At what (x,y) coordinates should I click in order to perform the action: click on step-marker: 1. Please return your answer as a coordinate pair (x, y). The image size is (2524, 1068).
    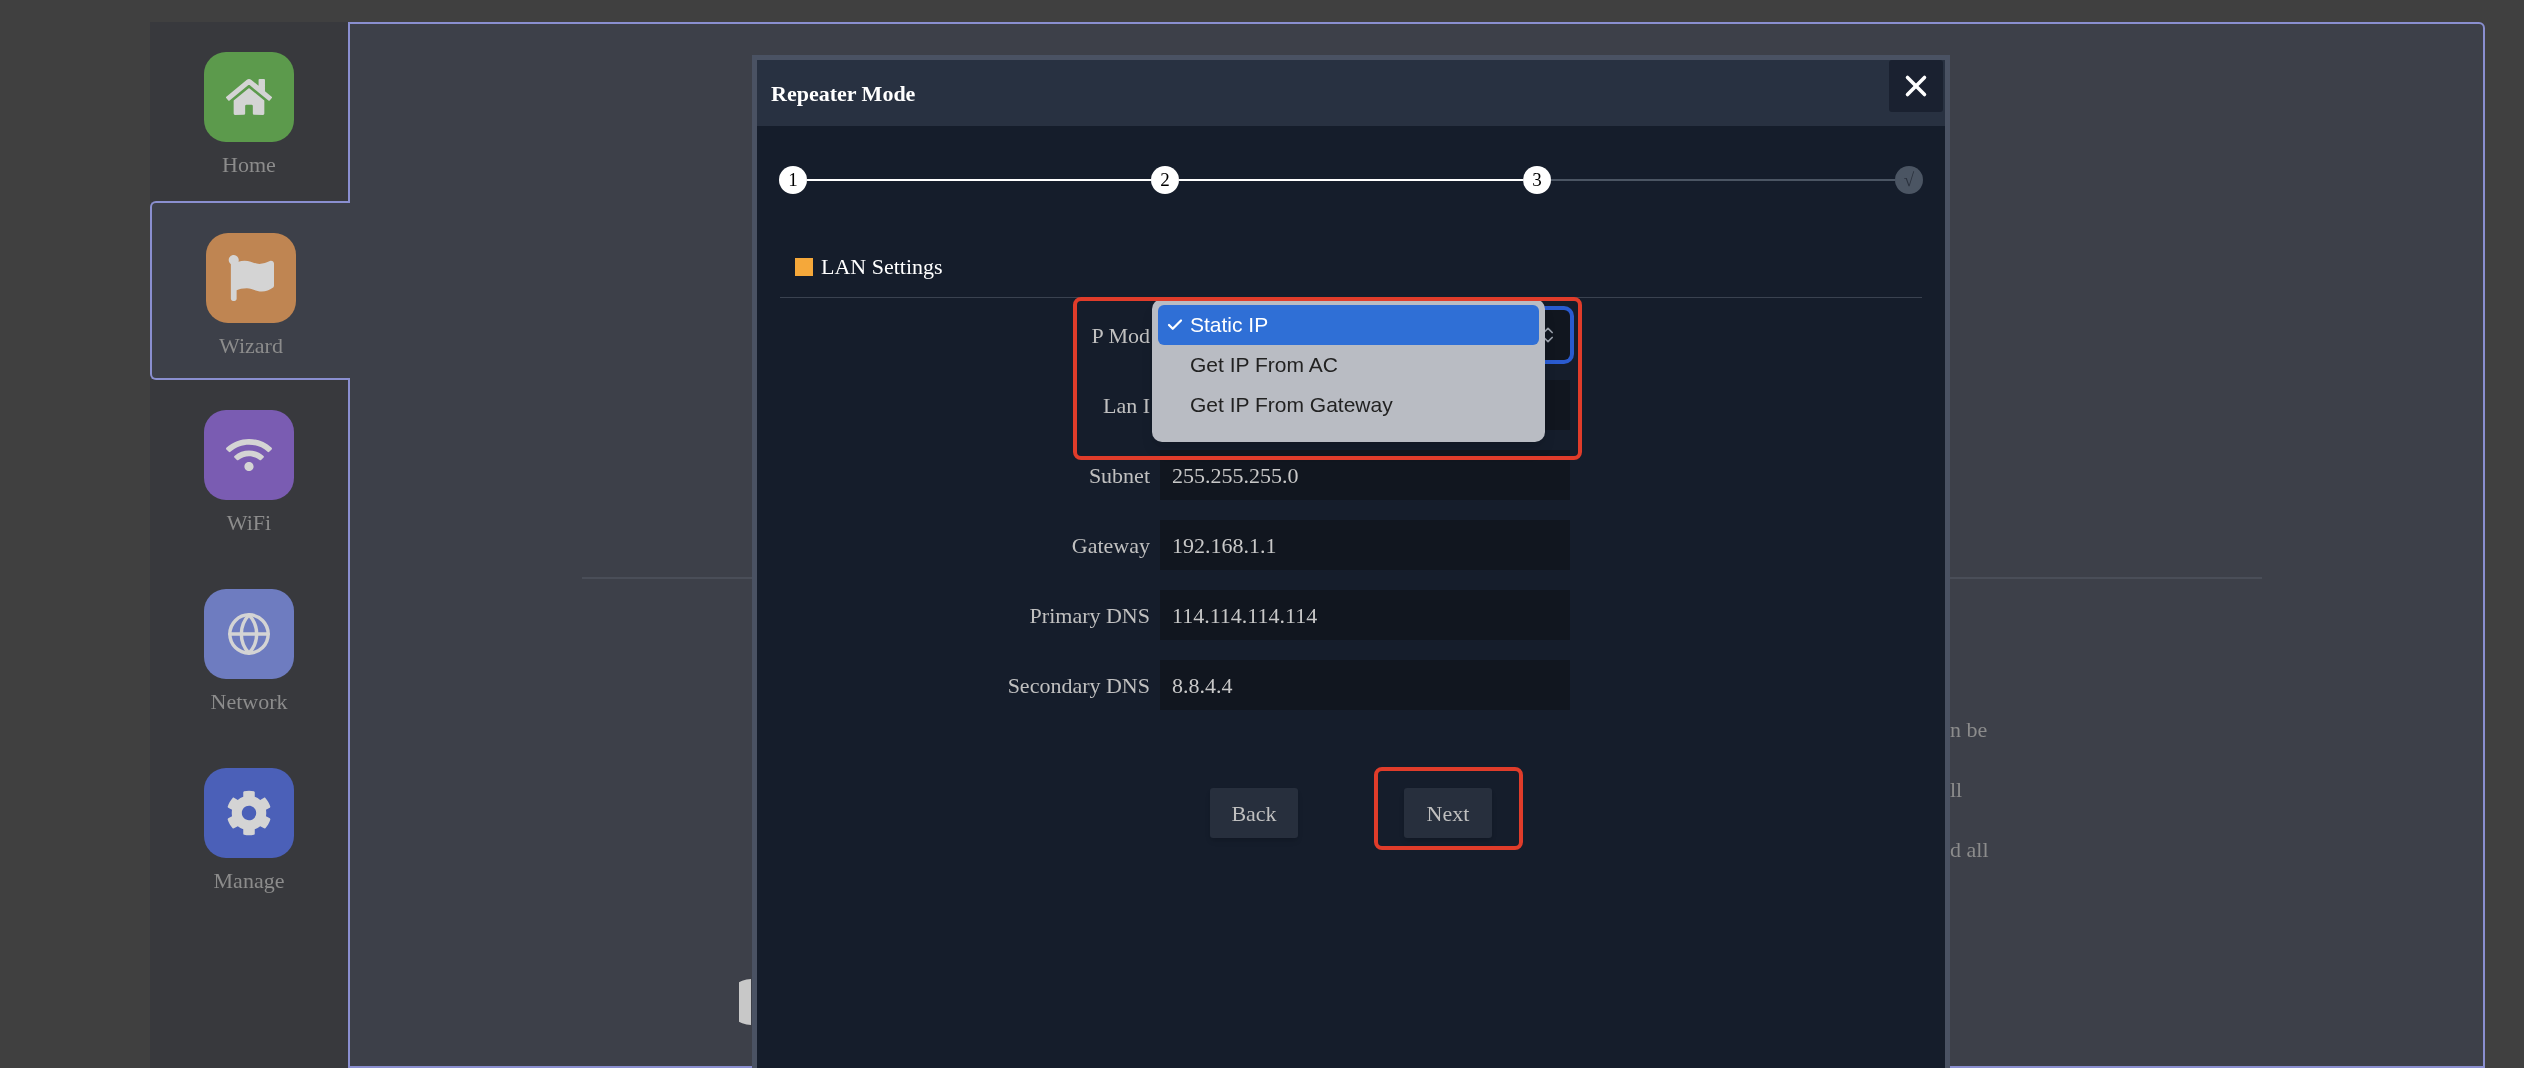
    Looking at the image, I should click on (793, 180).